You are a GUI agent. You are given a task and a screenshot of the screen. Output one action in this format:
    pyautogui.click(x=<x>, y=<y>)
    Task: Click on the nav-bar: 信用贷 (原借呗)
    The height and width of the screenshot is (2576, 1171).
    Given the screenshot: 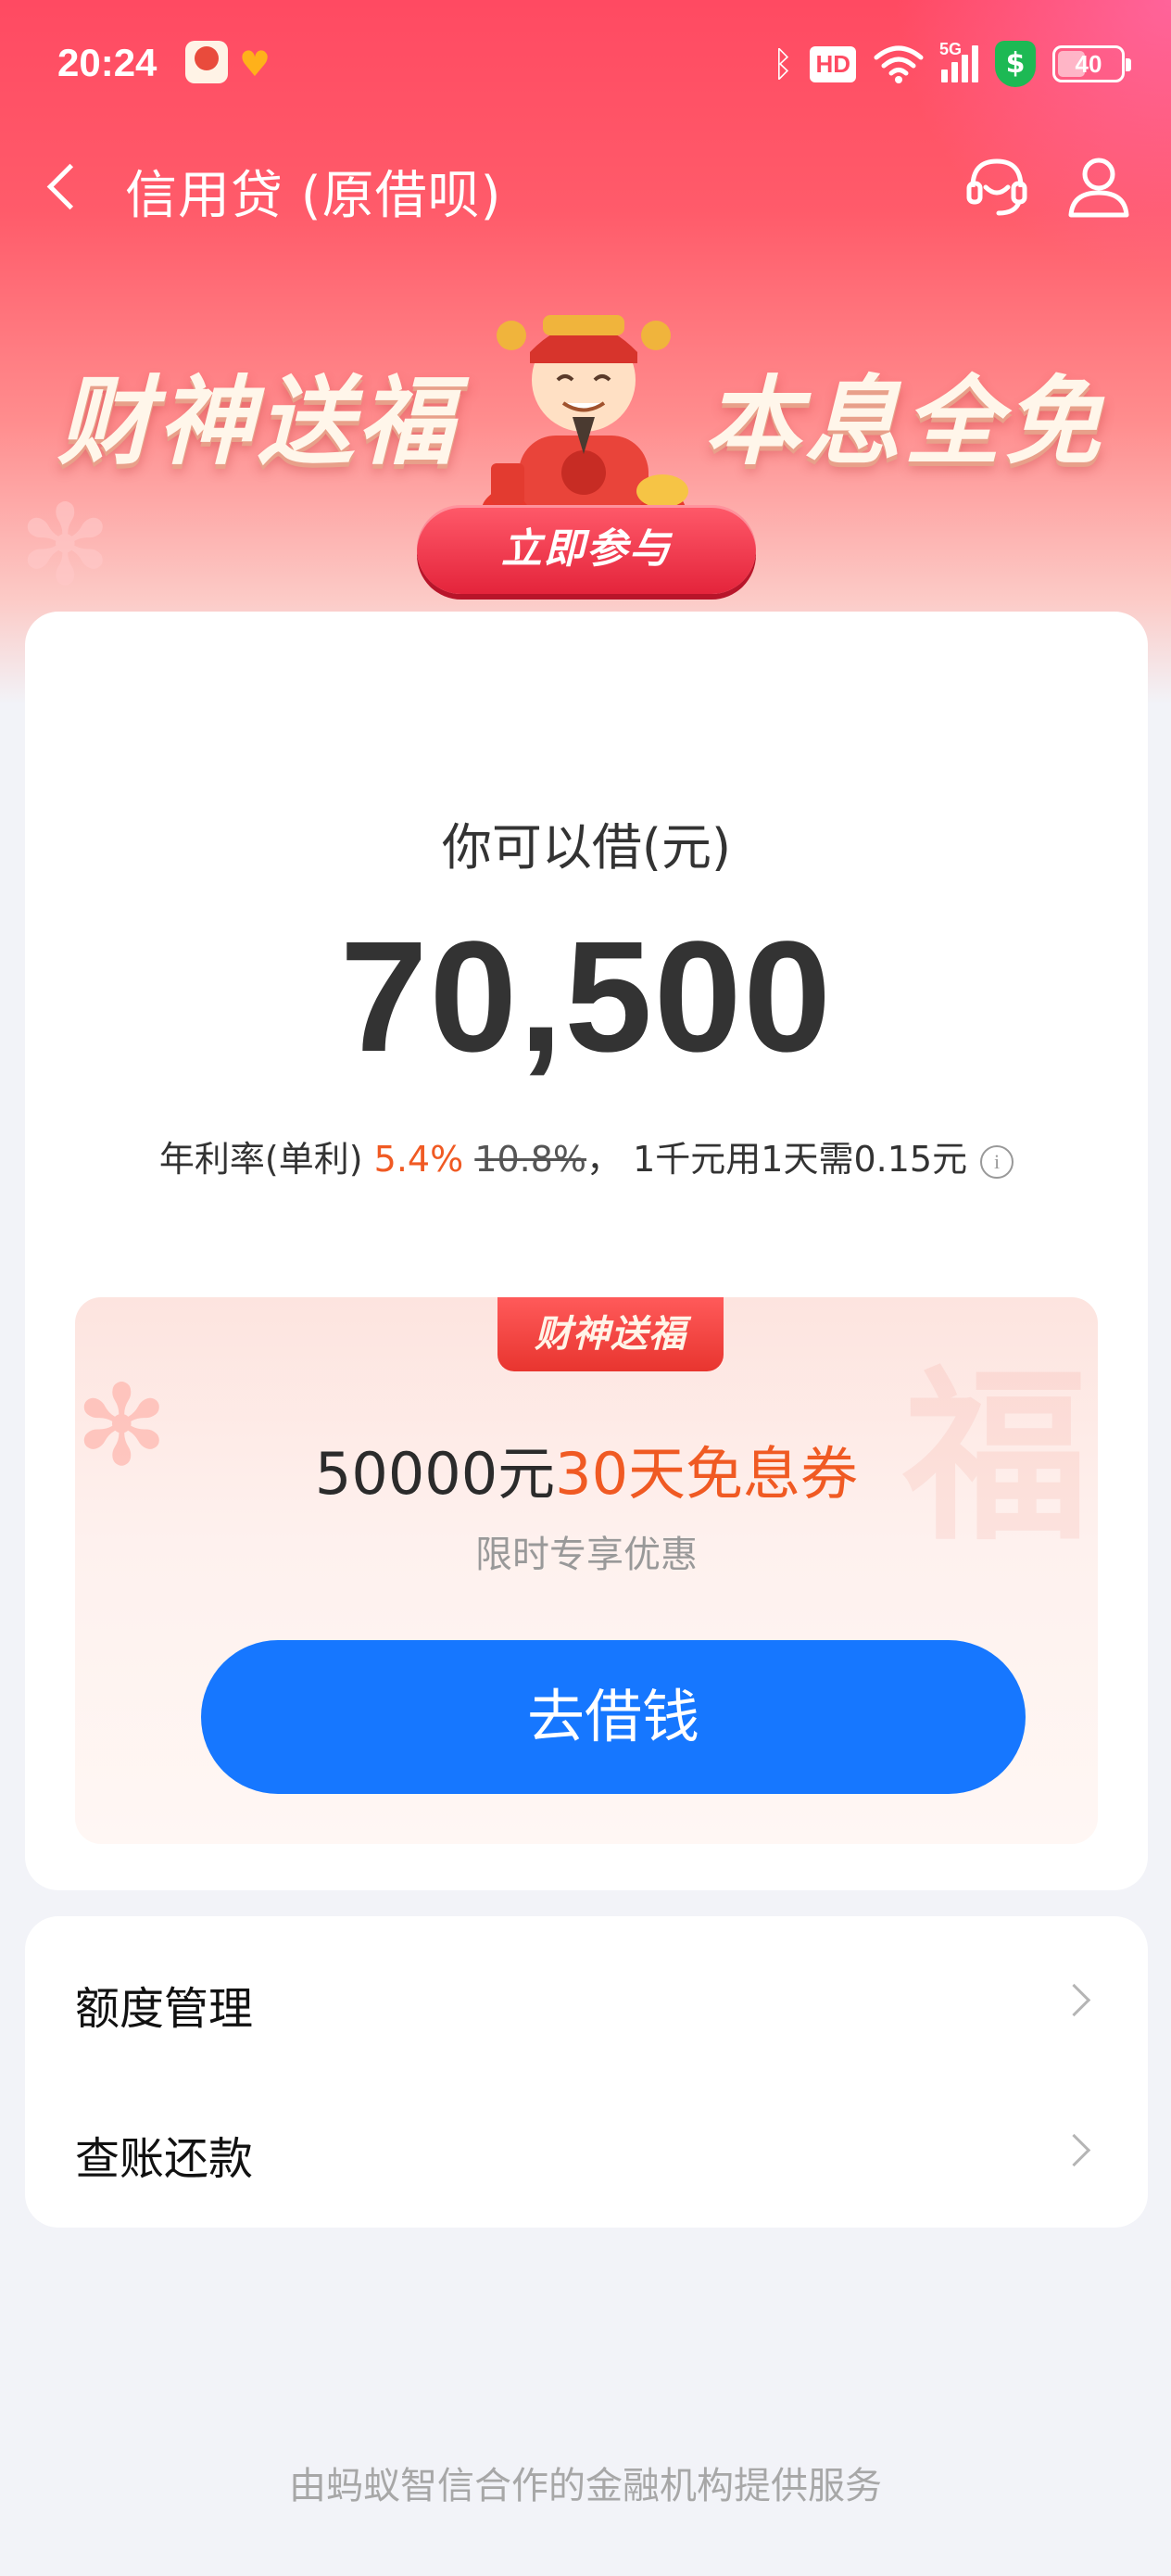 What is the action you would take?
    pyautogui.click(x=585, y=186)
    